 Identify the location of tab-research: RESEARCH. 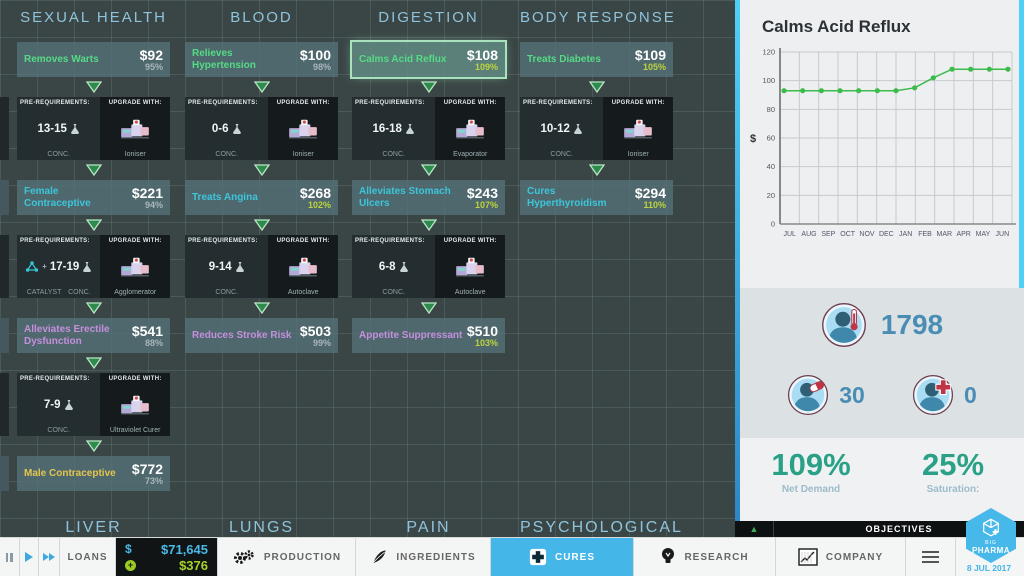
(705, 557).